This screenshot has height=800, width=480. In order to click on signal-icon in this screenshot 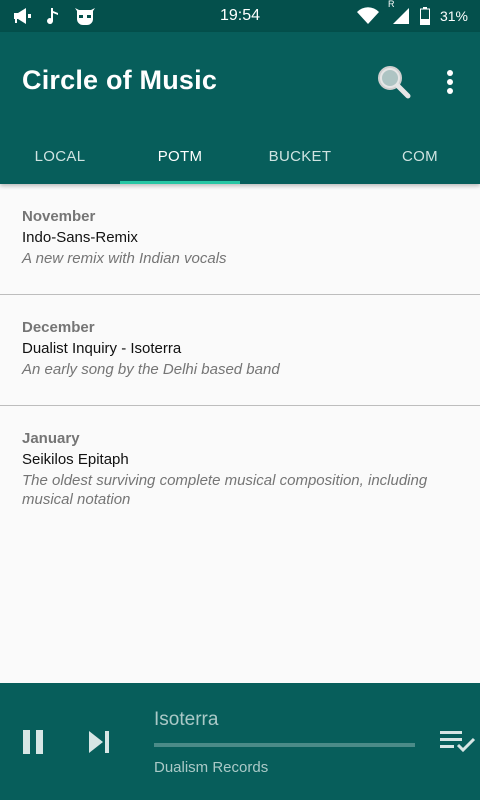, I will do `click(400, 16)`.